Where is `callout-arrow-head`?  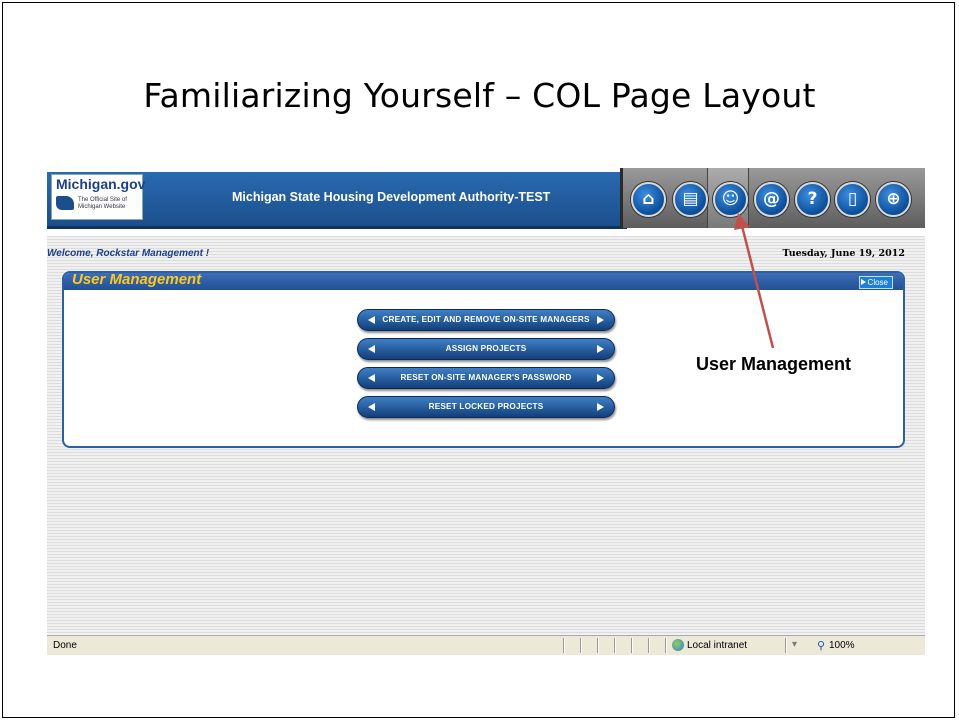 callout-arrow-head is located at coordinates (742, 221).